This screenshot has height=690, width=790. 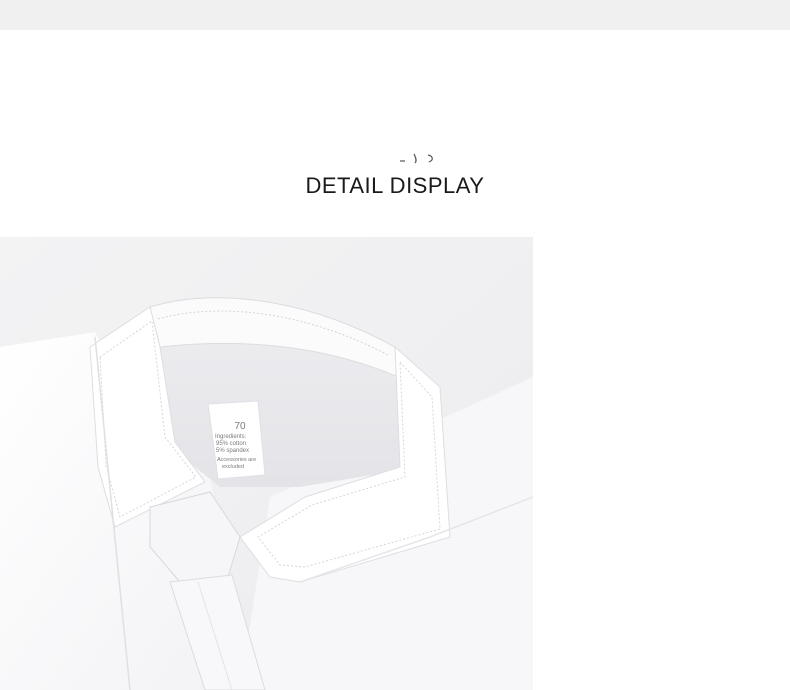 I want to click on tag-size: 70, so click(x=240, y=426).